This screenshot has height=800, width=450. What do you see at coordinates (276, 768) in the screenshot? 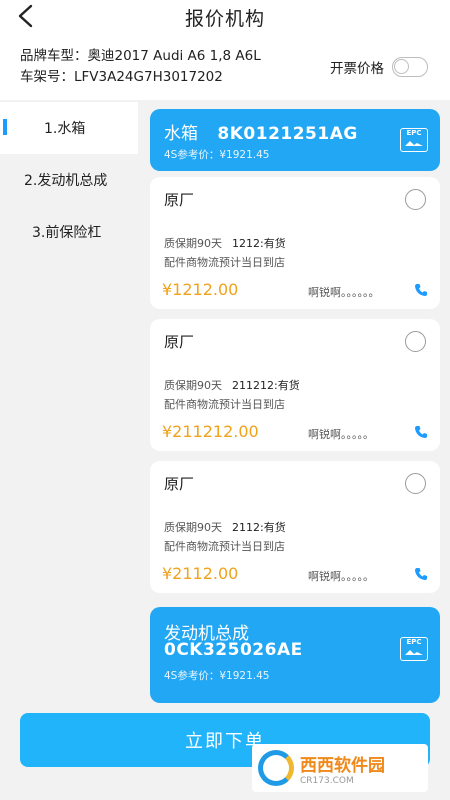
I see `watermark-logo-icon` at bounding box center [276, 768].